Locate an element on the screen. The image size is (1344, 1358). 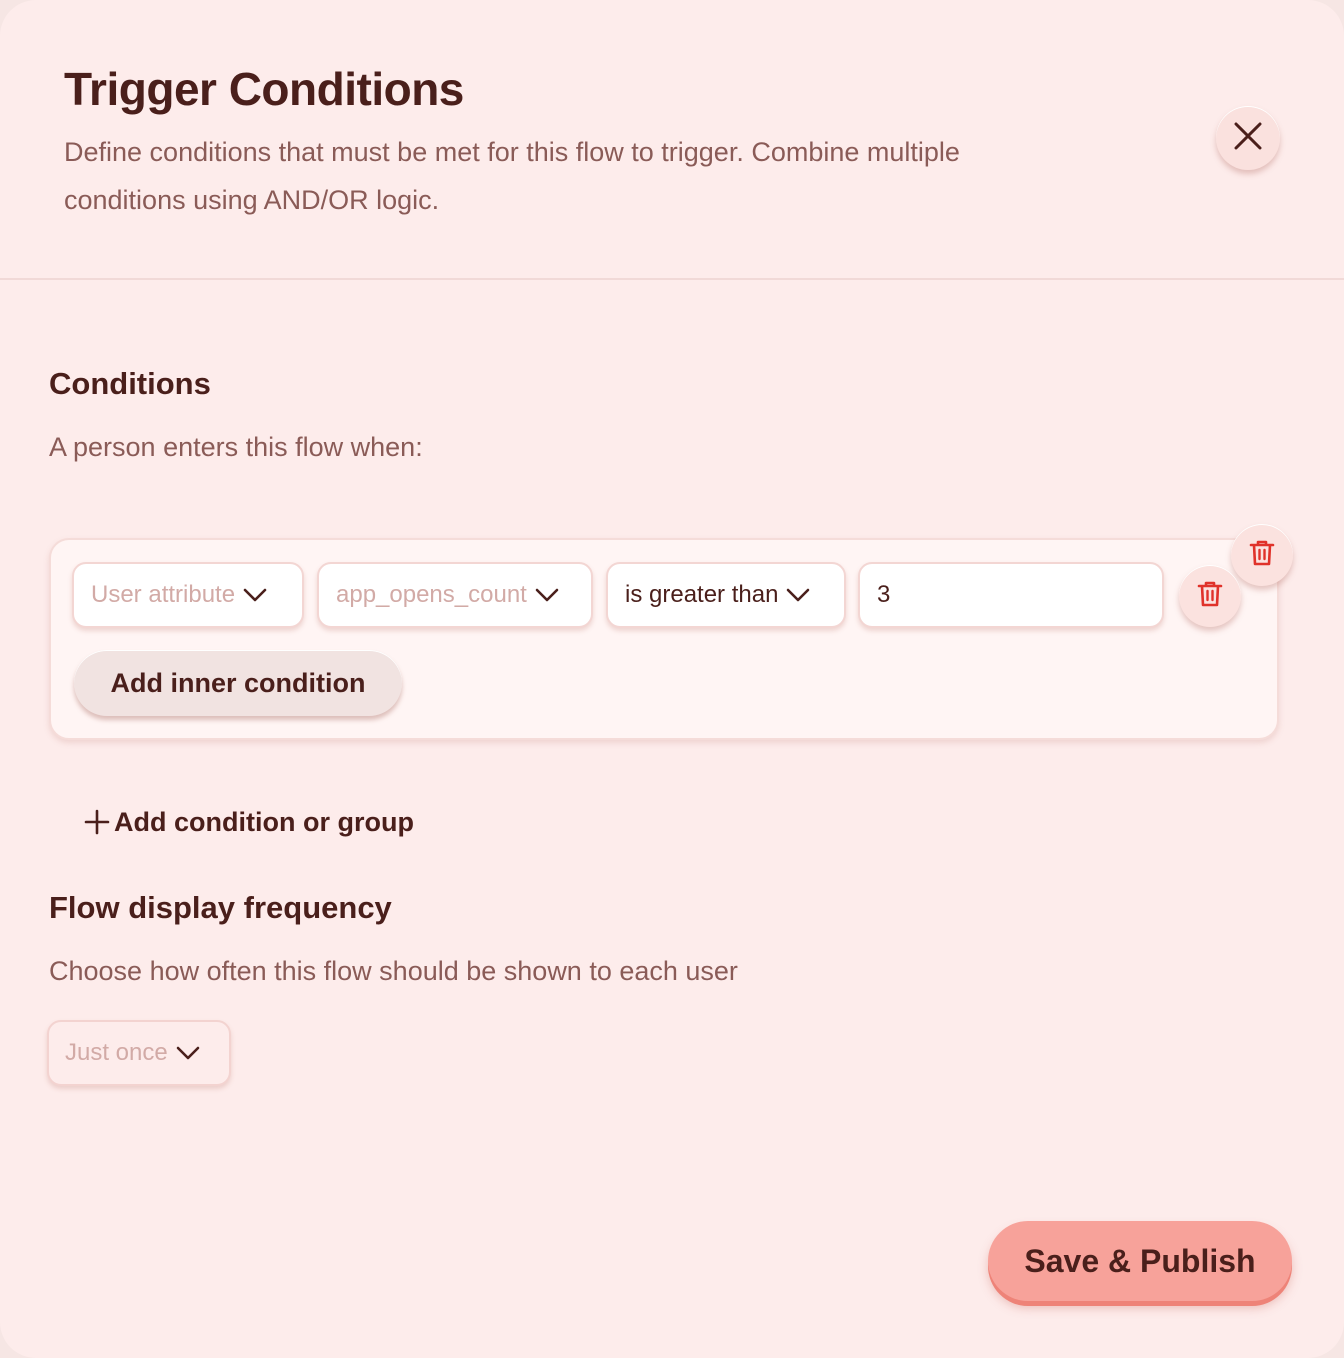
close-button is located at coordinates (1248, 138).